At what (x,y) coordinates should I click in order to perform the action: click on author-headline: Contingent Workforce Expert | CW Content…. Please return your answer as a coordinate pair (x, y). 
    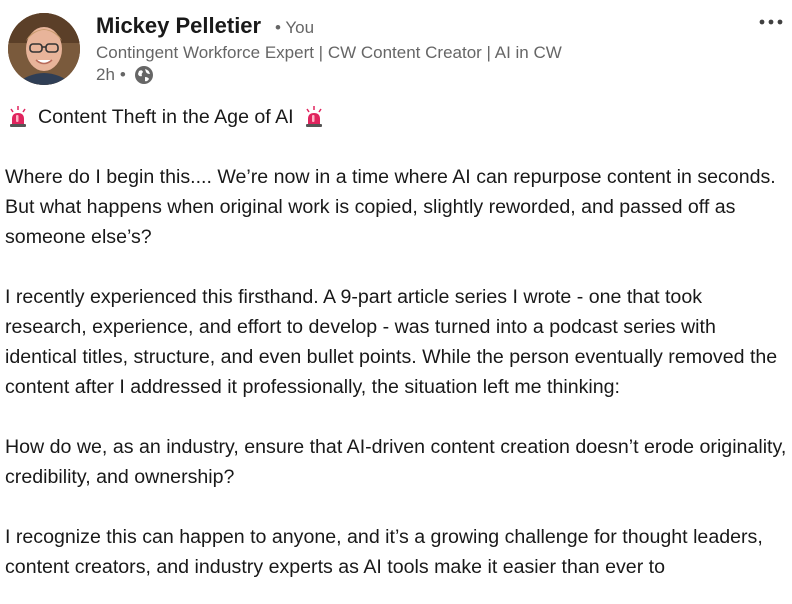
    Looking at the image, I should click on (329, 53).